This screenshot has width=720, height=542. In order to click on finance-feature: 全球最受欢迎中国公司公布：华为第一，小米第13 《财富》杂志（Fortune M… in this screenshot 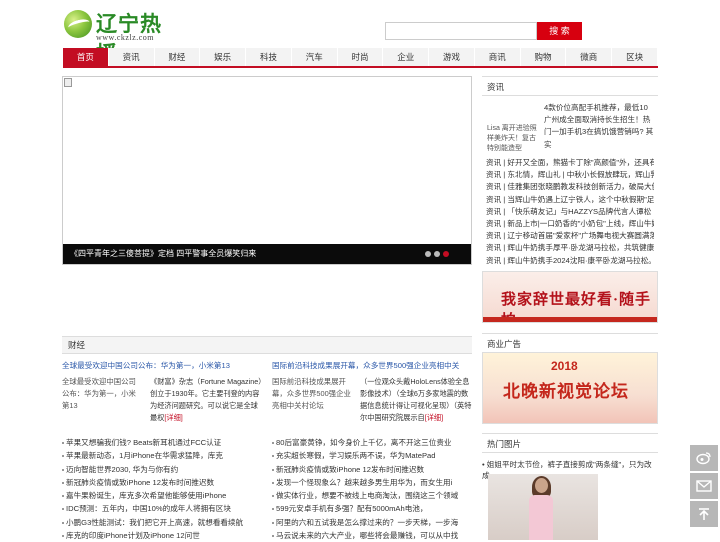, I will do `click(162, 404)`.